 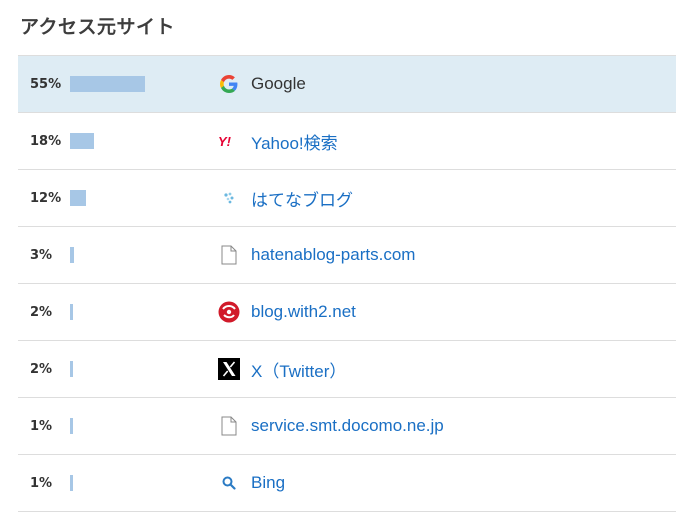 What do you see at coordinates (347, 369) in the screenshot?
I see `referrer-row-x: 2% X（Twitter）` at bounding box center [347, 369].